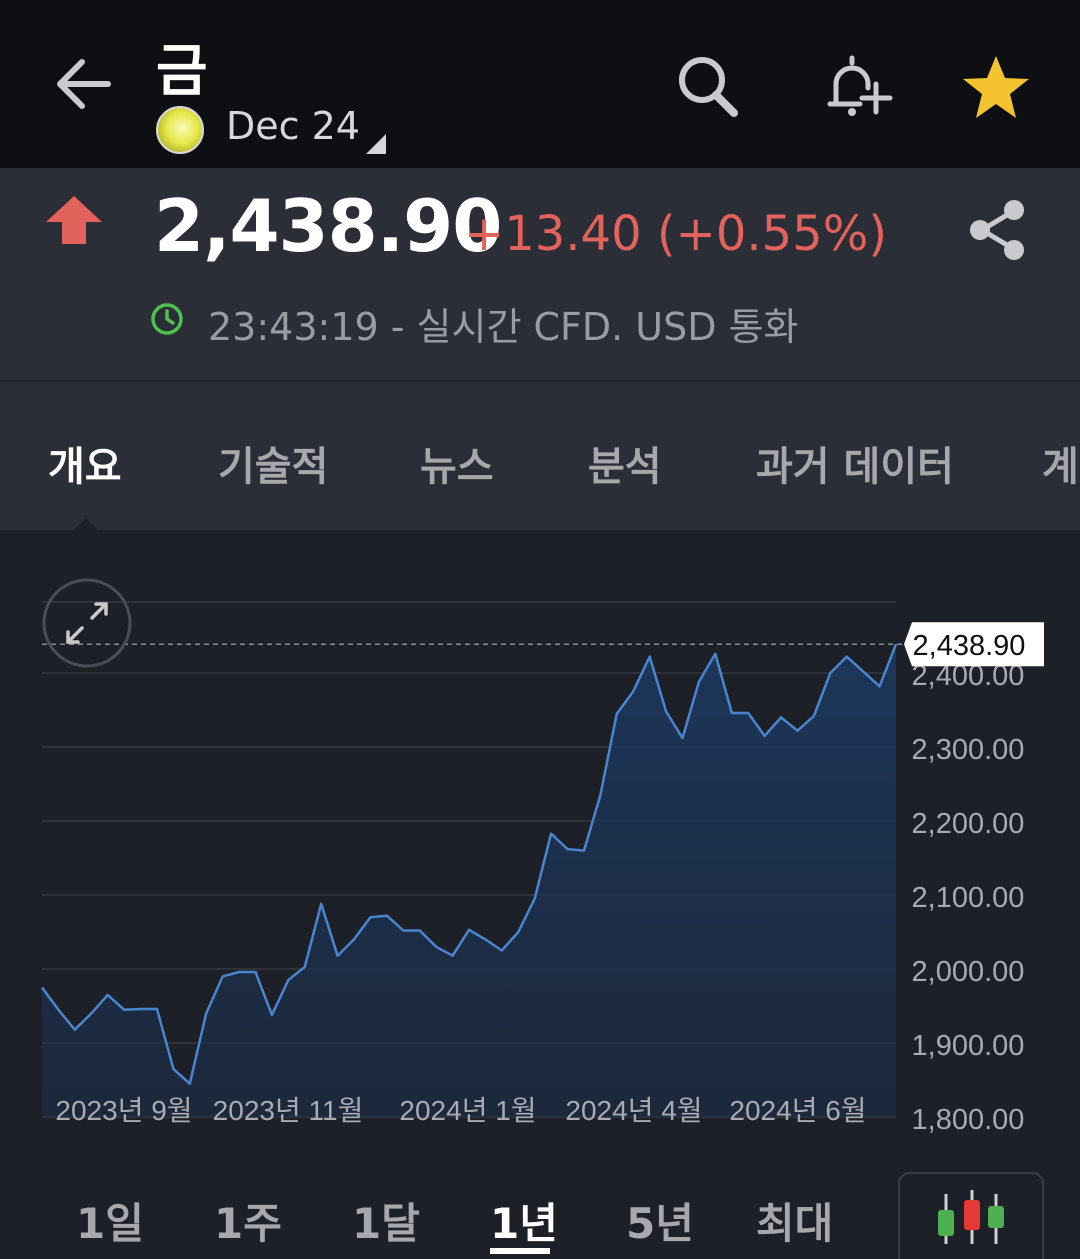  Describe the element at coordinates (110, 1220) in the screenshot. I see `range-1-day: 1일` at that location.